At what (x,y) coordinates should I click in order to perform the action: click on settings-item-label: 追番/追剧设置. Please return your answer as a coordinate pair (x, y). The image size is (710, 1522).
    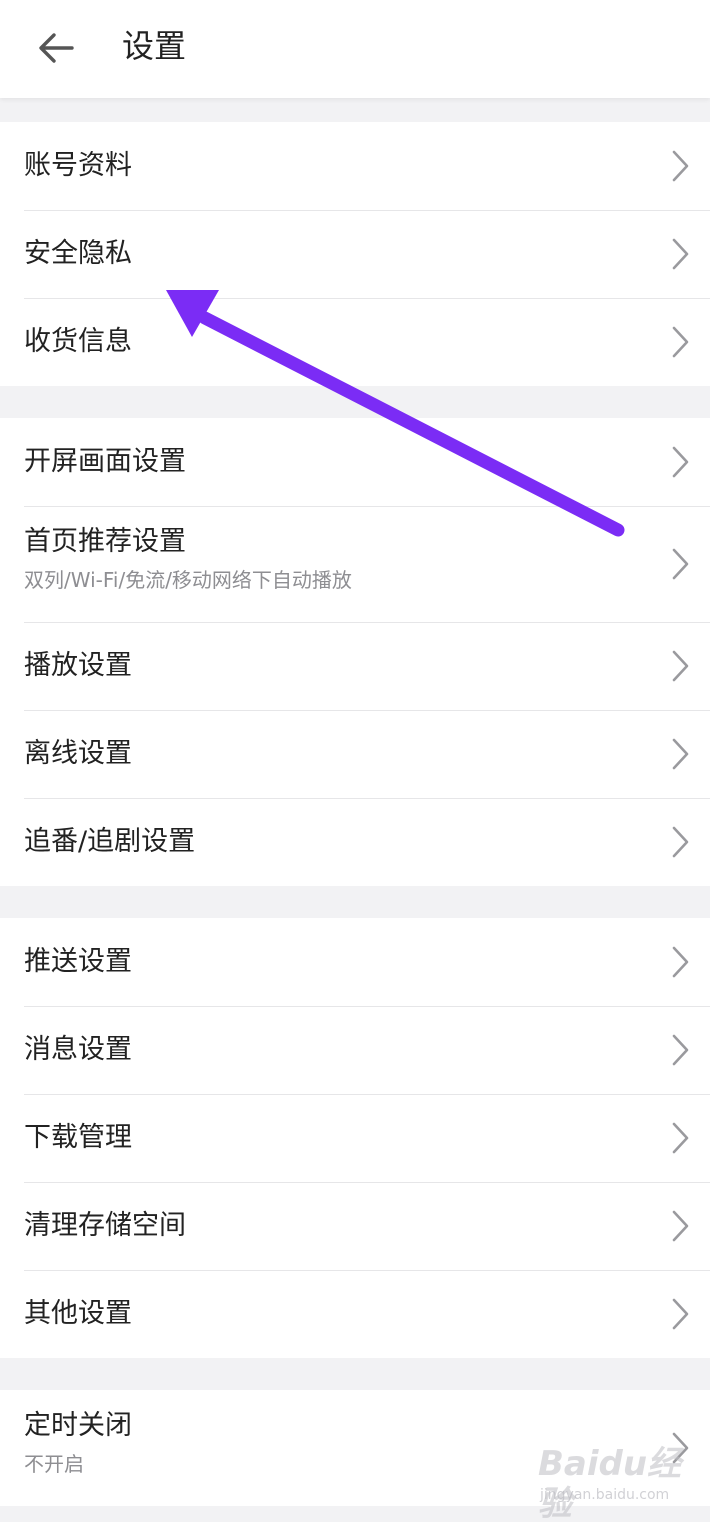
    Looking at the image, I should click on (110, 841).